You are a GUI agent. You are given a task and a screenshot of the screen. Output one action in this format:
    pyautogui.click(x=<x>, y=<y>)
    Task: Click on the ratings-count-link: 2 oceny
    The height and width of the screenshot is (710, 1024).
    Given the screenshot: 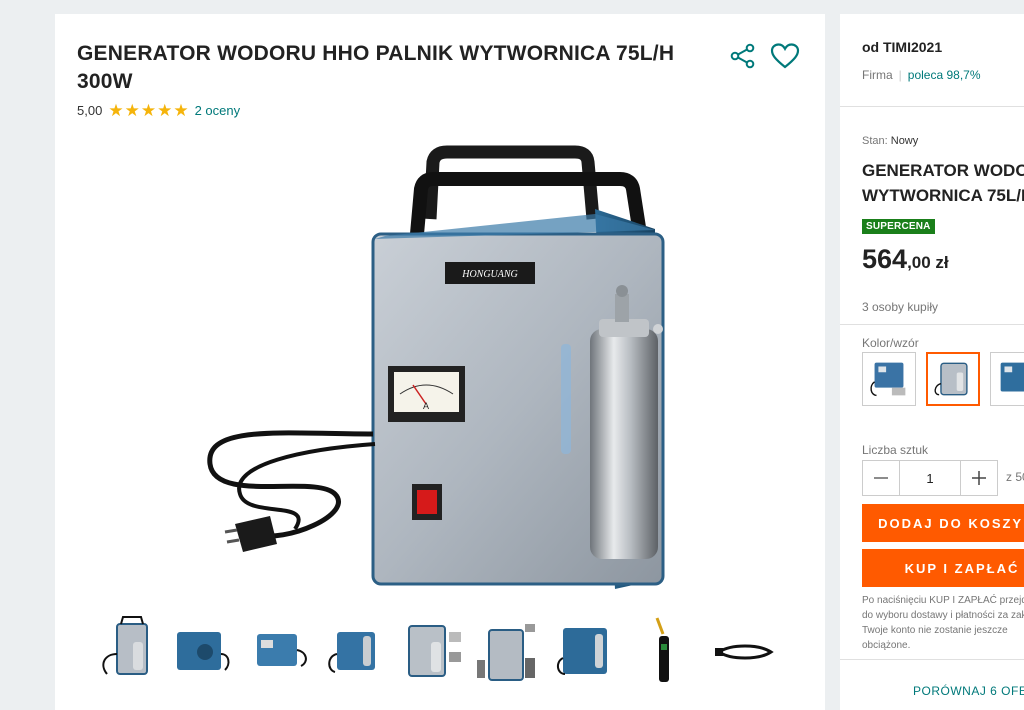 What is the action you would take?
    pyautogui.click(x=218, y=110)
    